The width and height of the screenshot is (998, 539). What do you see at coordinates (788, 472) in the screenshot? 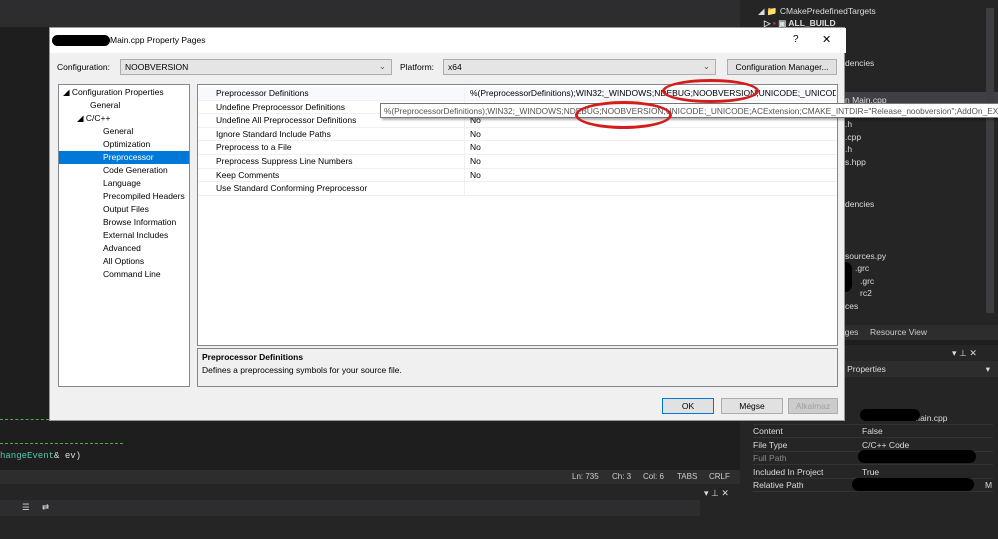
I see `prop-label: Included In Project` at bounding box center [788, 472].